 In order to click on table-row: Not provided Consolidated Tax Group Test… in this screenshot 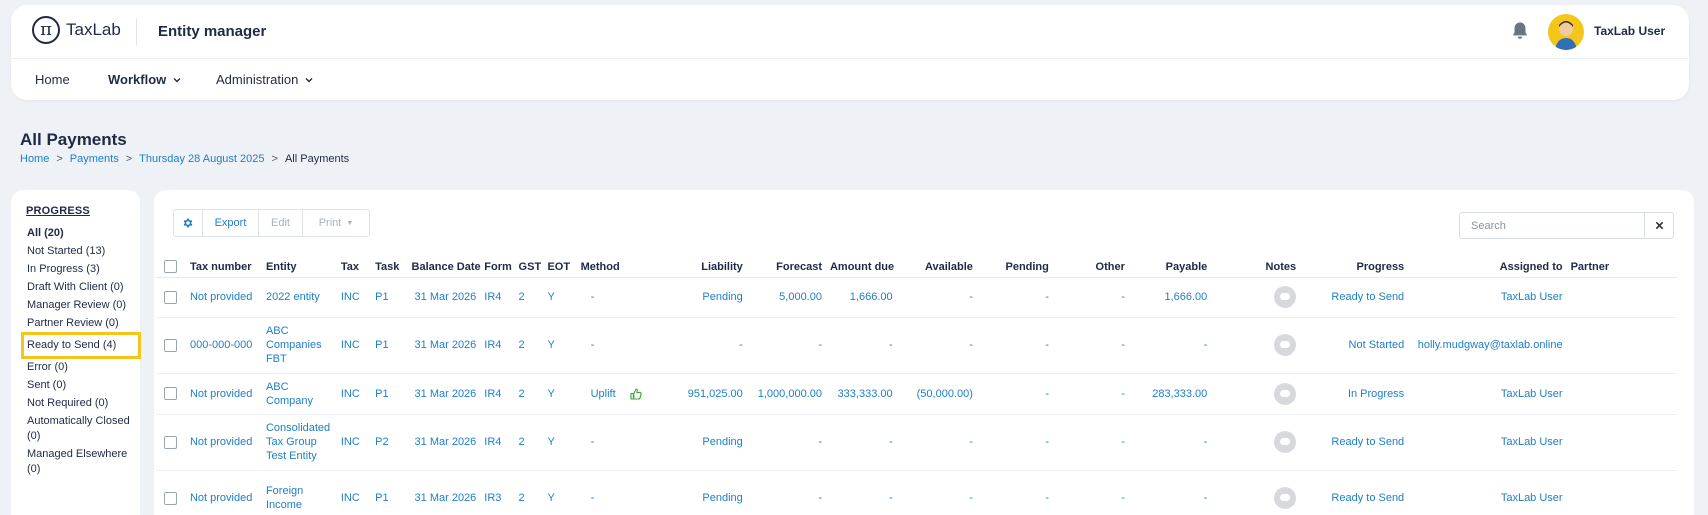, I will do `click(916, 442)`.